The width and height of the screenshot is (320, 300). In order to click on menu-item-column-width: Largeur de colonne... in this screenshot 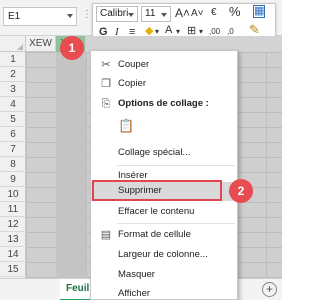, I will do `click(164, 255)`.